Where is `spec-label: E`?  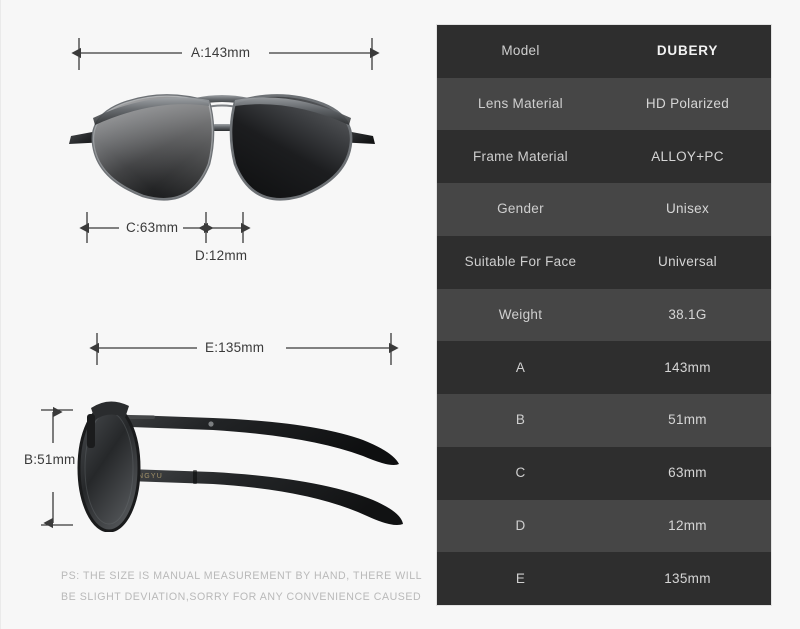
spec-label: E is located at coordinates (520, 578).